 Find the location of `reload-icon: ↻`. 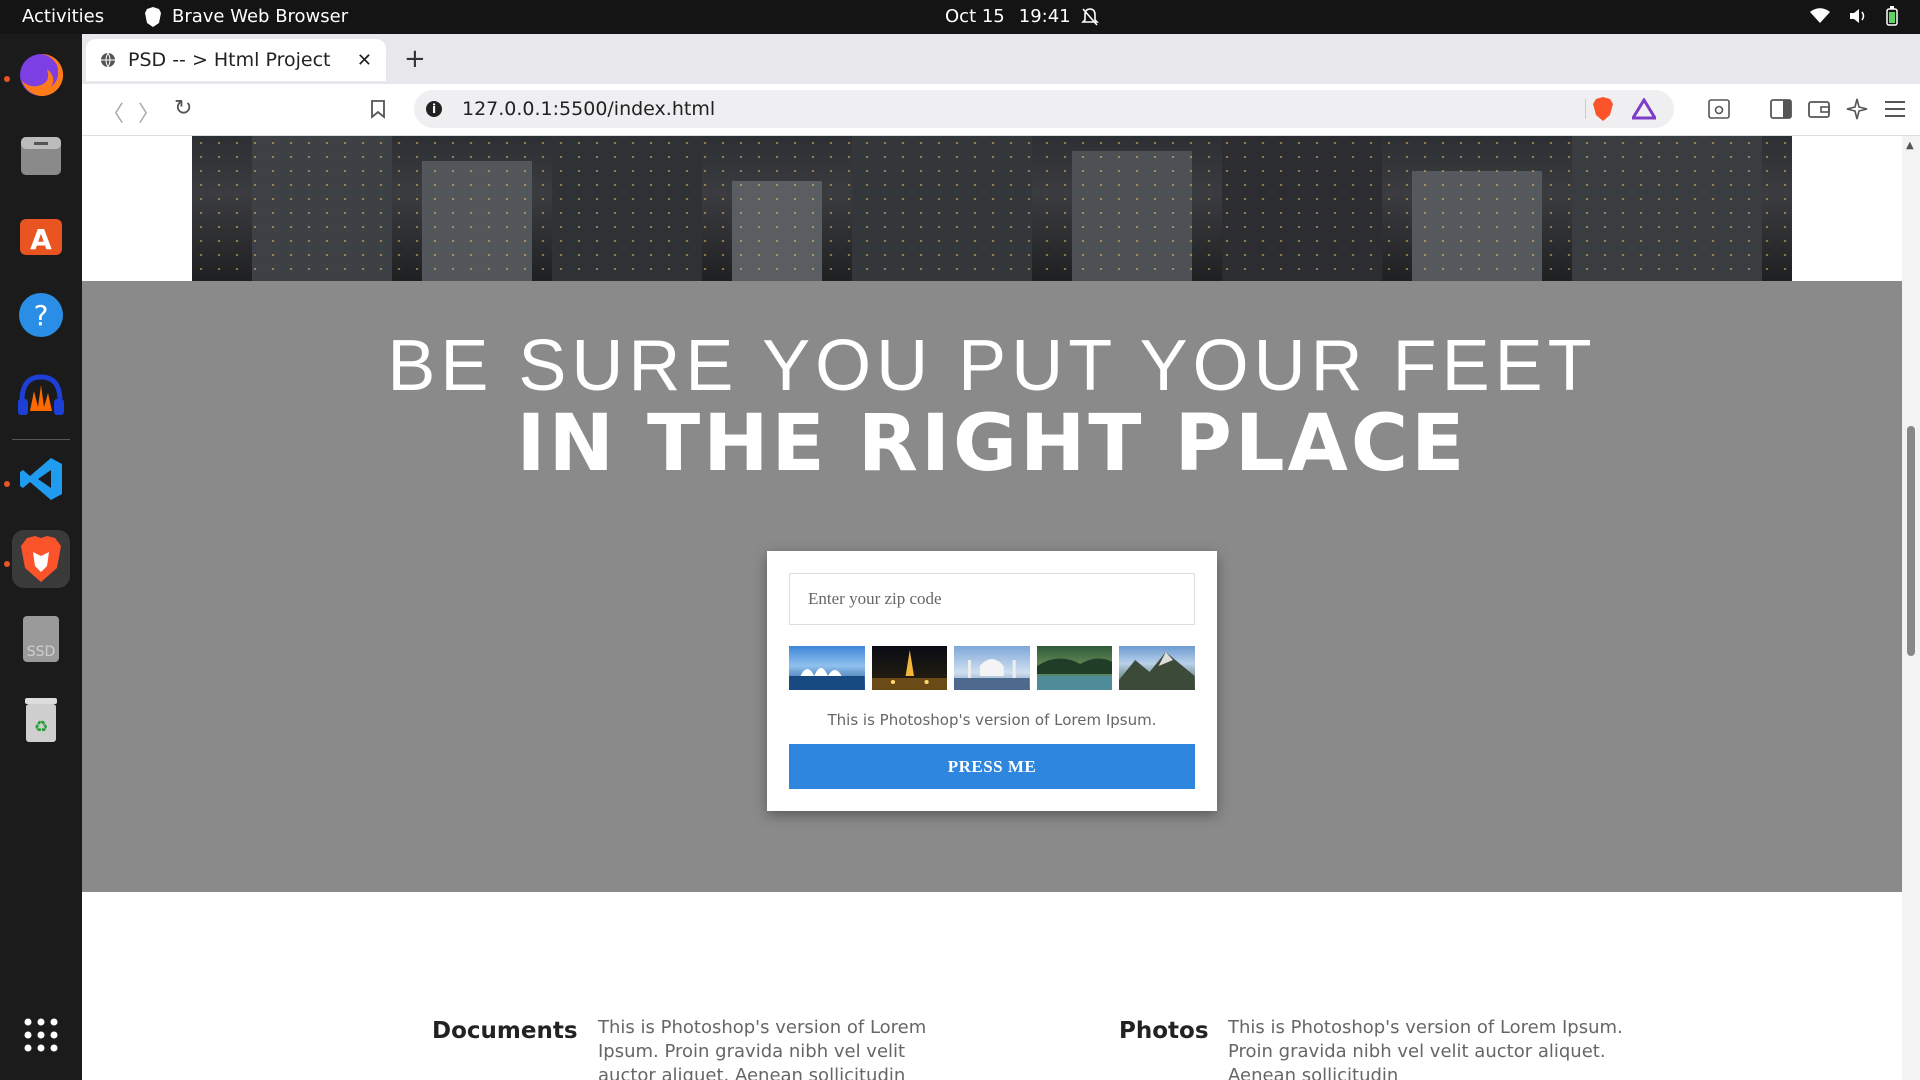

reload-icon: ↻ is located at coordinates (183, 108).